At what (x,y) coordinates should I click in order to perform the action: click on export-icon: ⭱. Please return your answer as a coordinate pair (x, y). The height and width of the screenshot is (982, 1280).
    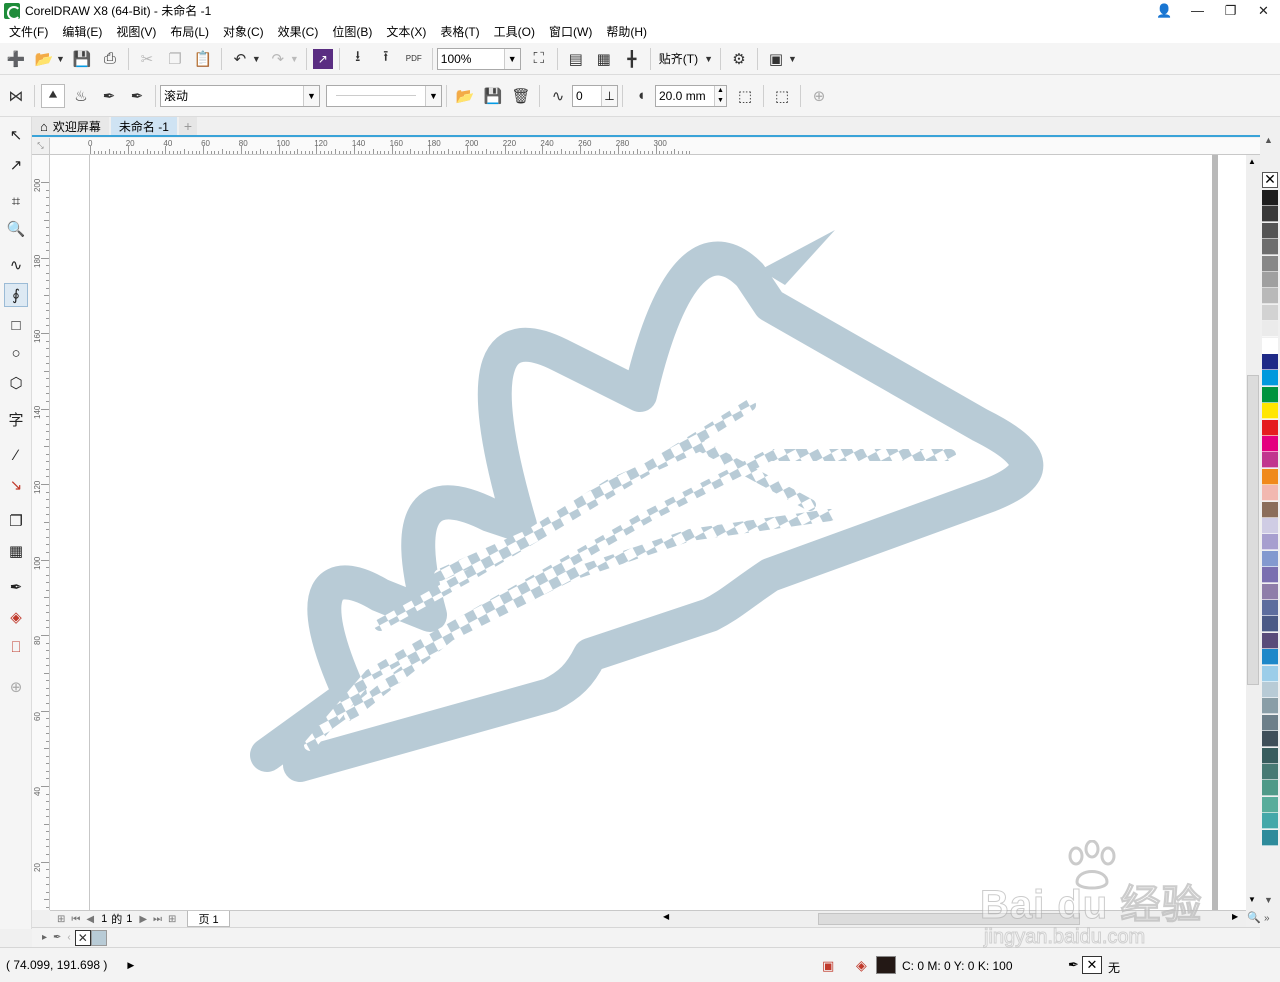
    Looking at the image, I should click on (386, 59).